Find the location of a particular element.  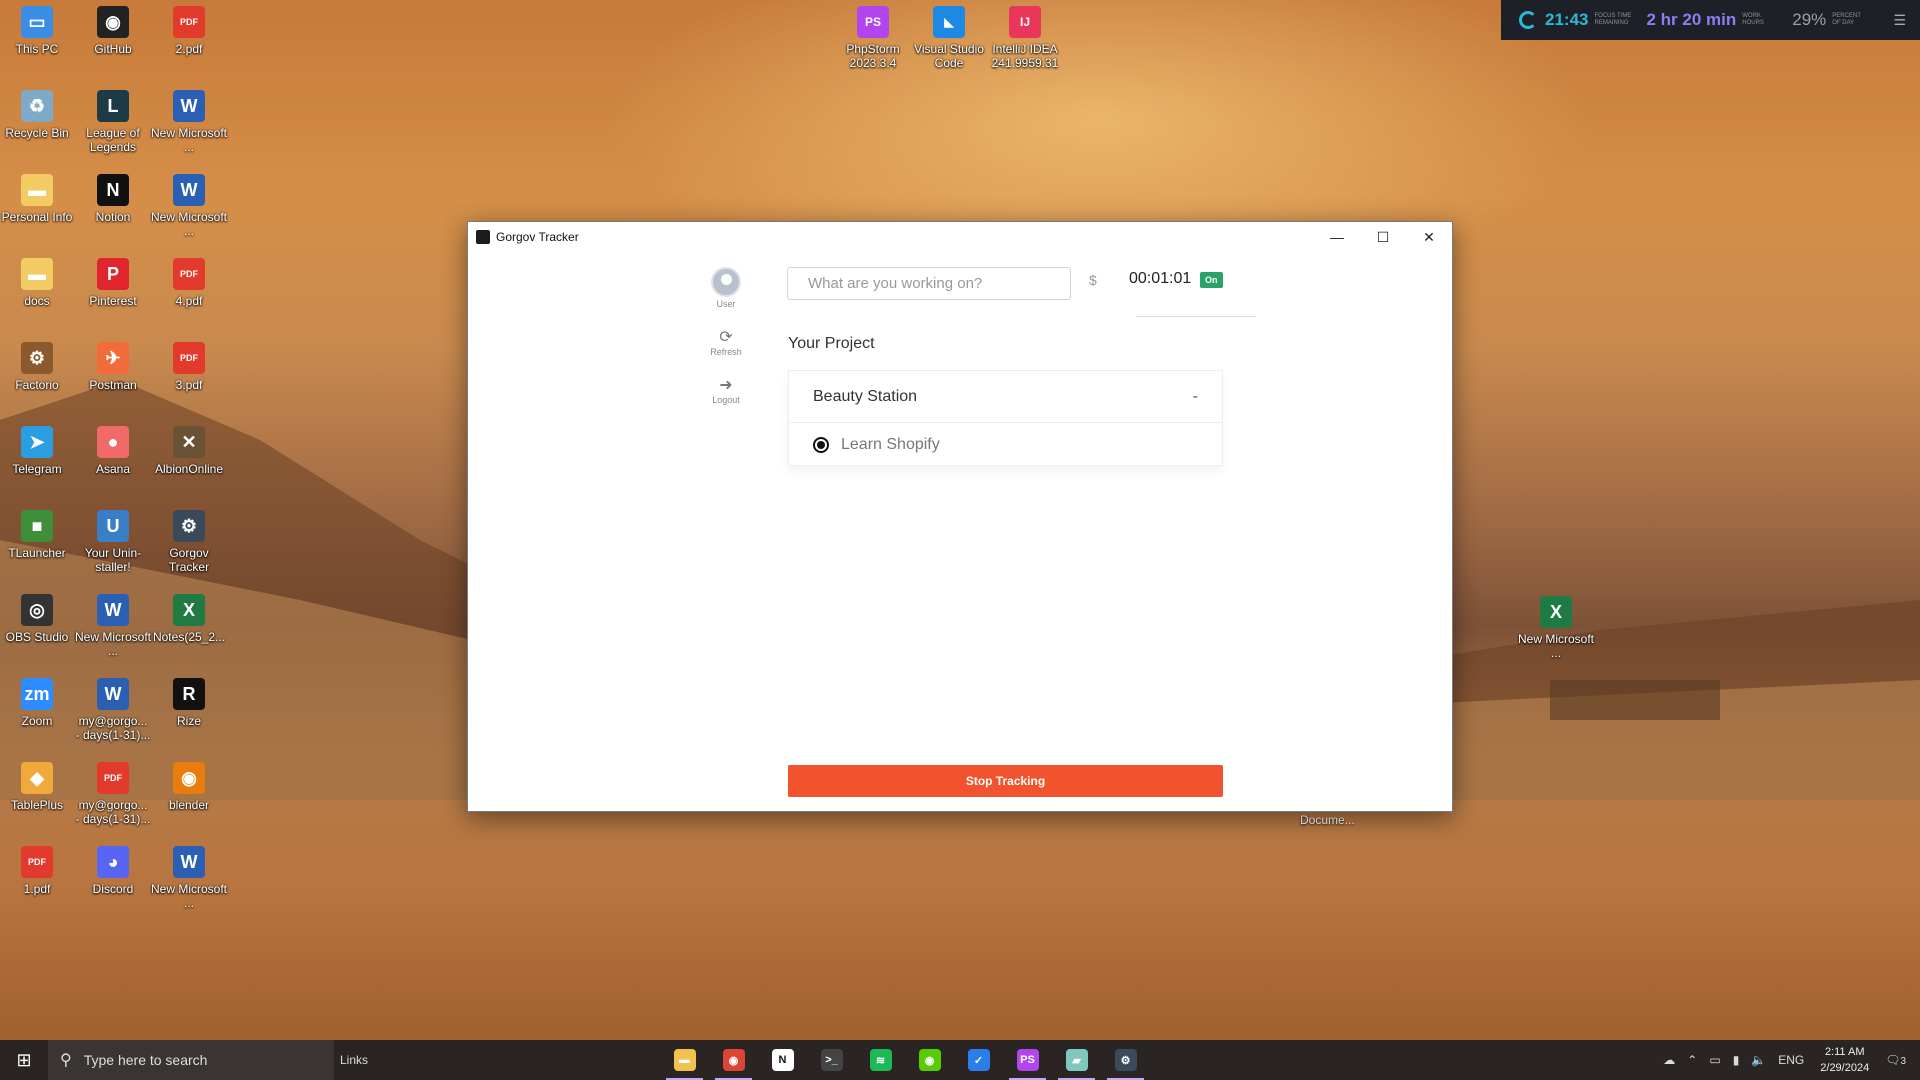

battery-icon: ▮ is located at coordinates (1736, 1060).